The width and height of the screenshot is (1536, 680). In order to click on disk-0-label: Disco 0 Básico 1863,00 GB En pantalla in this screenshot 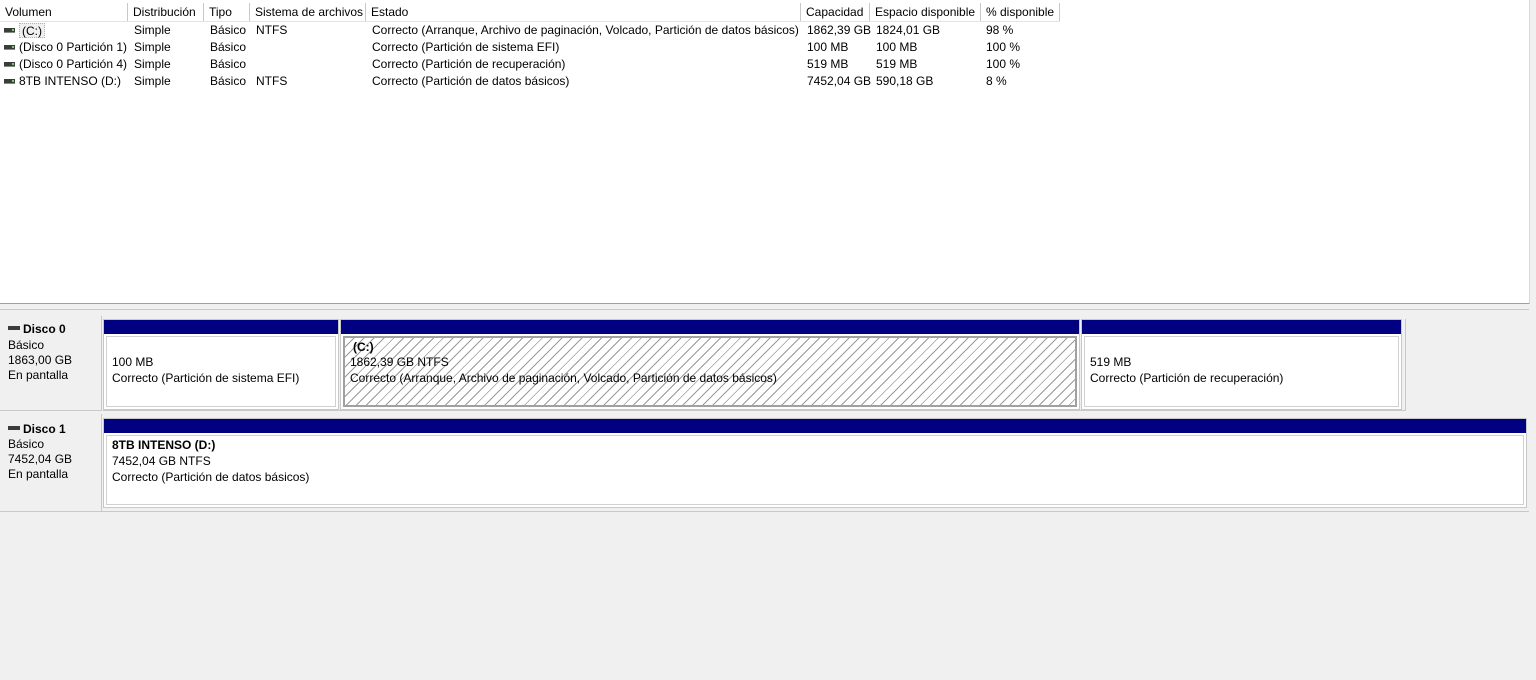, I will do `click(51, 363)`.